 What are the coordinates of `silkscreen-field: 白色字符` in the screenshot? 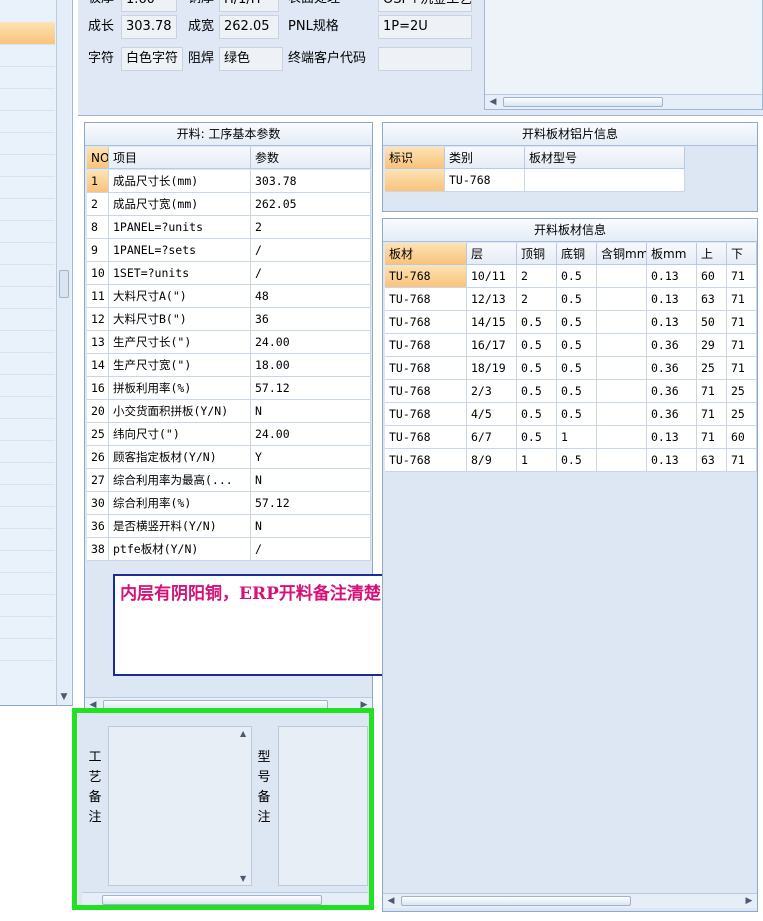 It's located at (152, 59).